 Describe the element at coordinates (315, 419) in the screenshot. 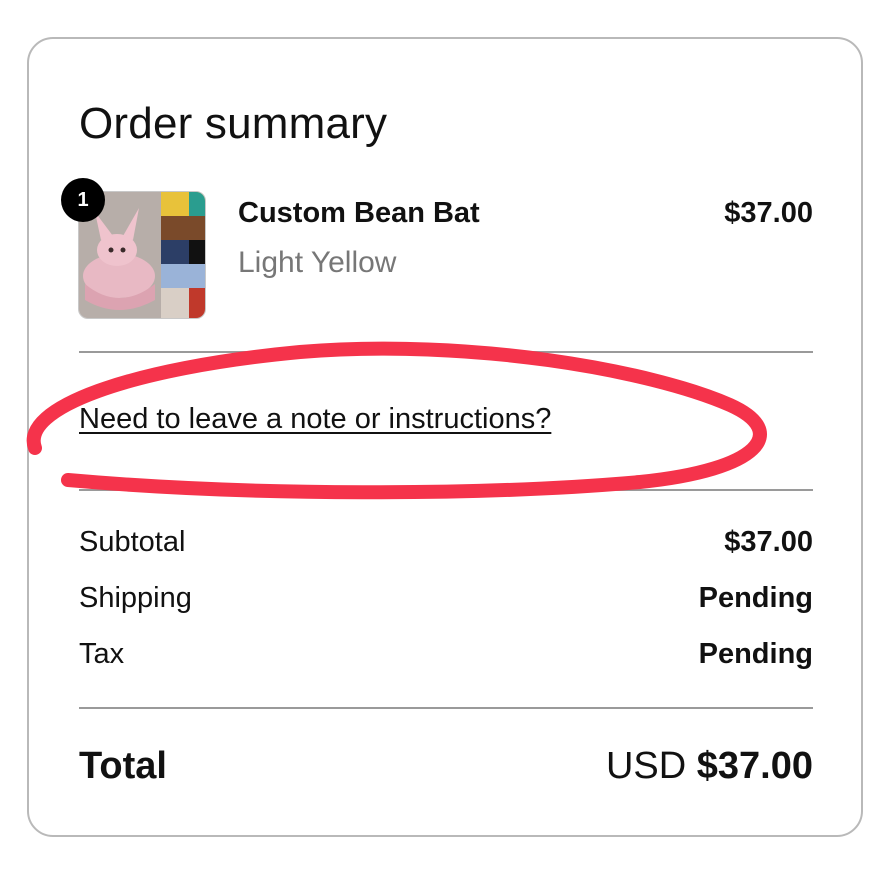

I see `add-note-link: Need to leave a note or instructions?` at that location.